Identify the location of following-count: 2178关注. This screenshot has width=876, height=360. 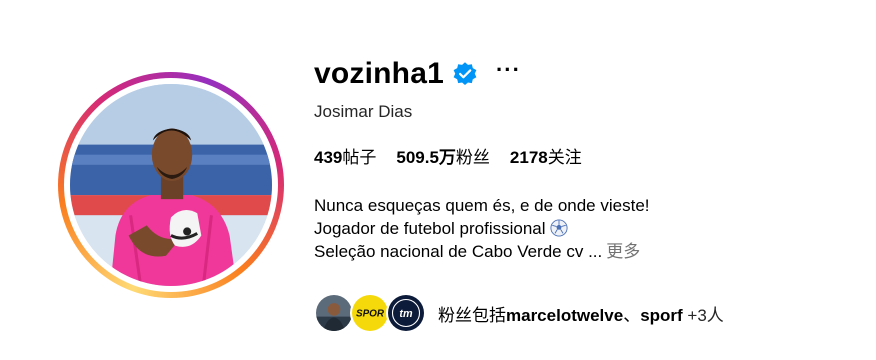
(546, 155).